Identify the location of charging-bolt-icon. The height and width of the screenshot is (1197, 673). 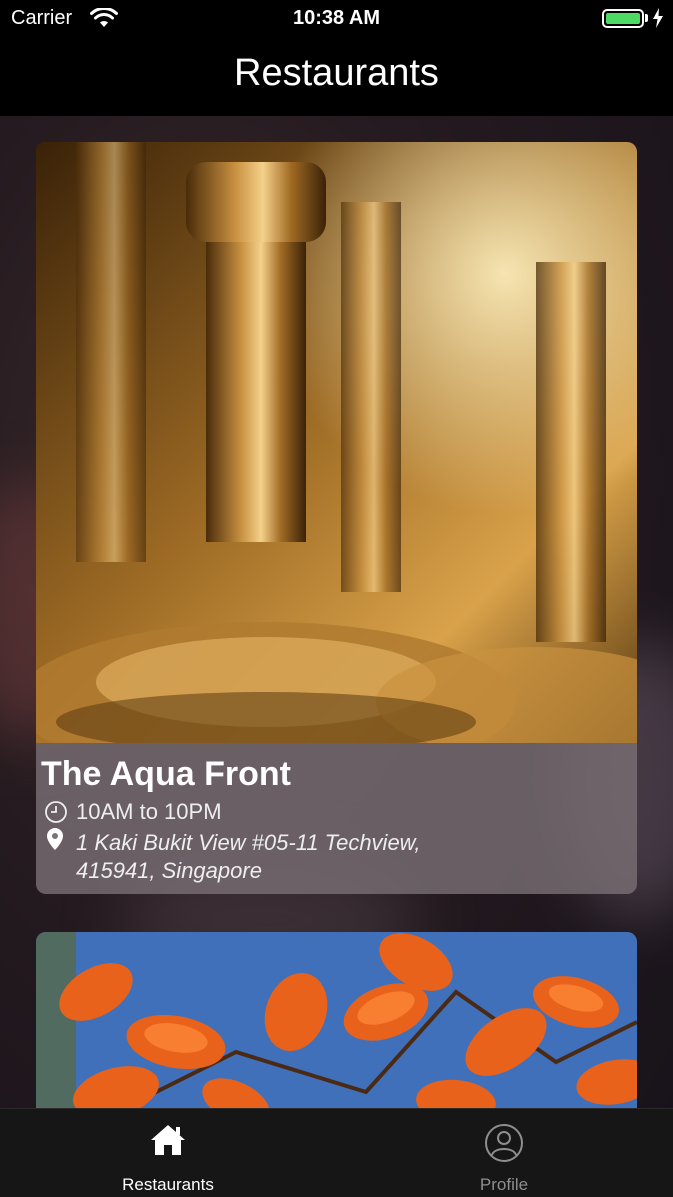
(658, 18).